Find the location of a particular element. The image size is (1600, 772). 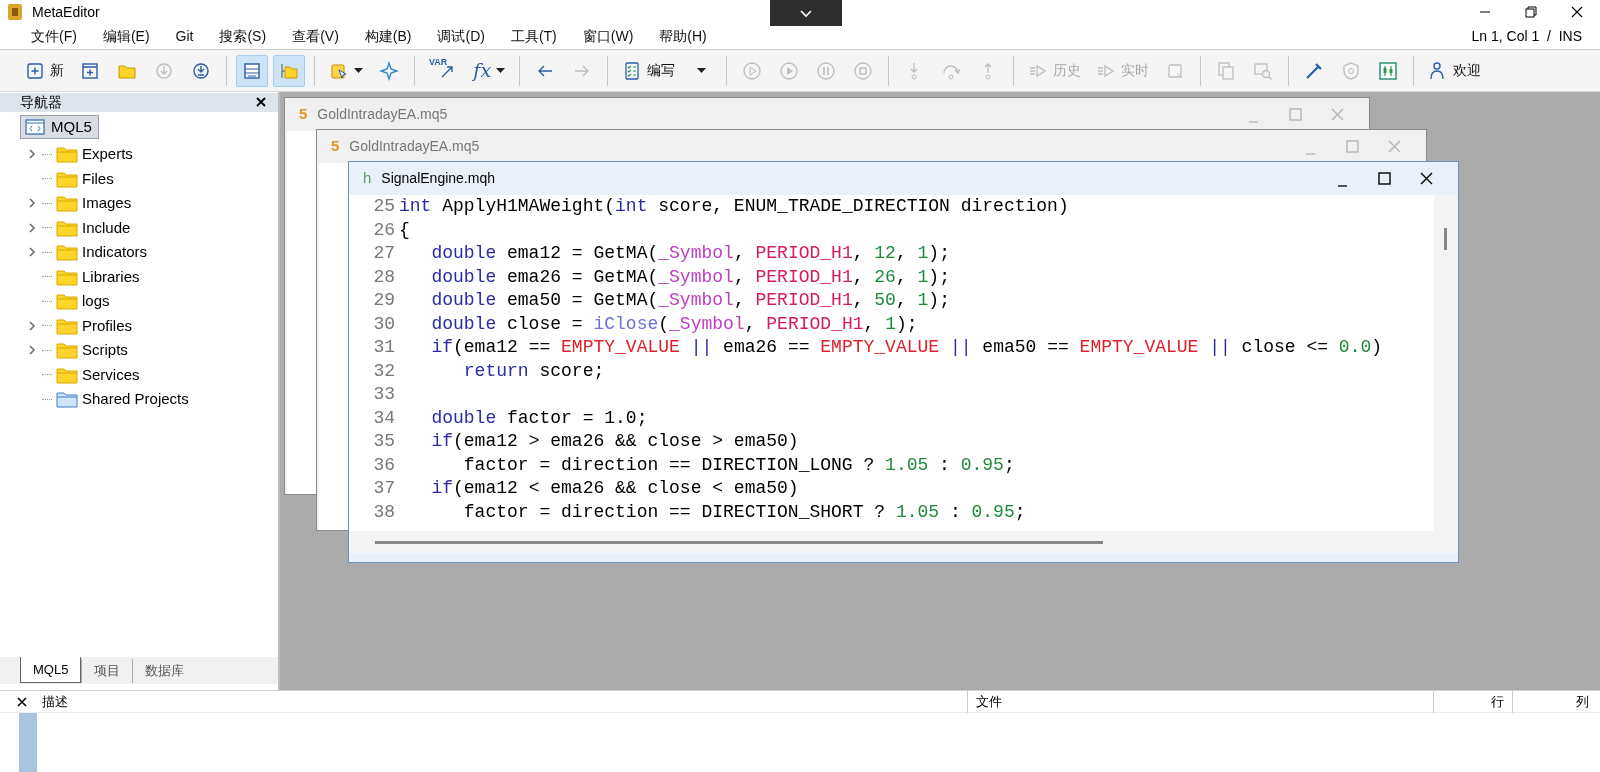

cursor-status: Ln 1, Col 1 / INS is located at coordinates (1527, 36).